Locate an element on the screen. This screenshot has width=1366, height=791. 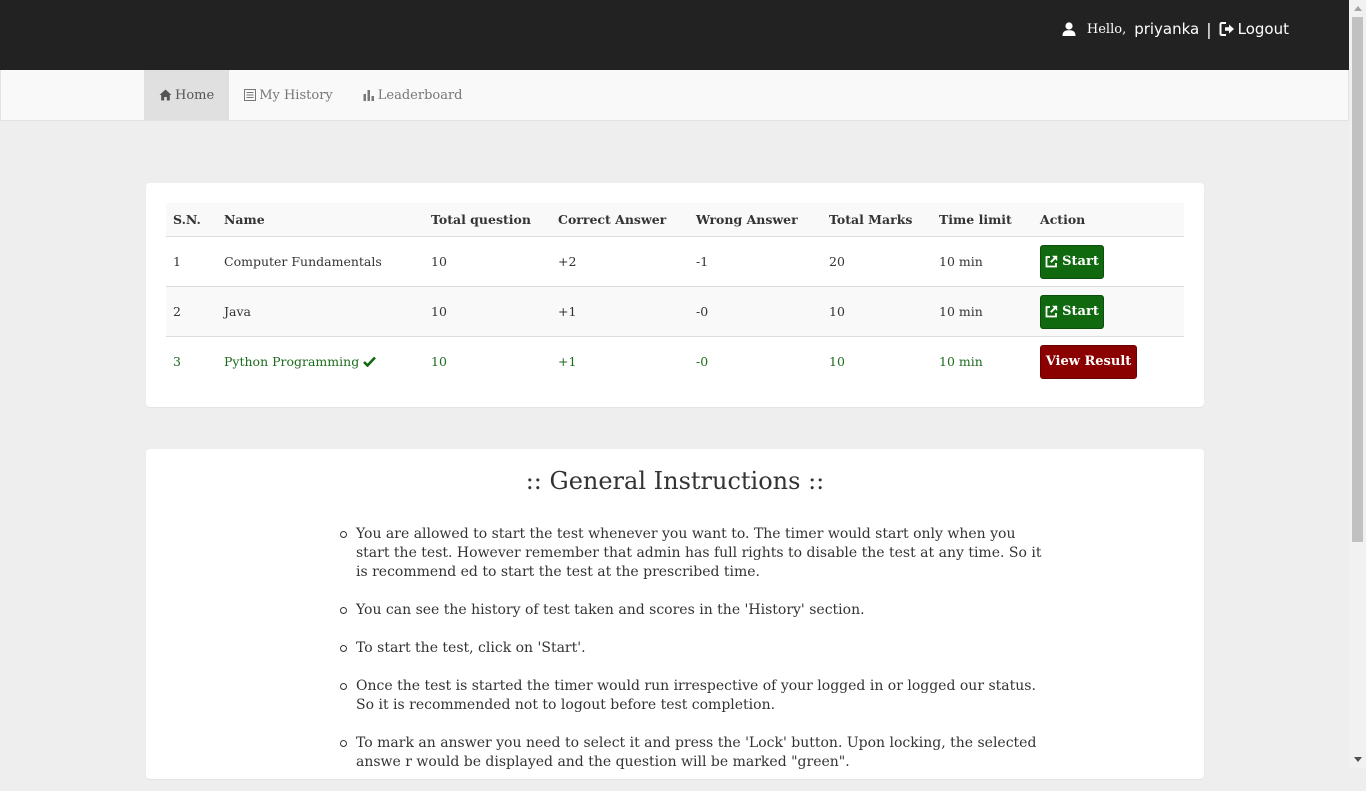
cell-action: View Result is located at coordinates (1108, 361).